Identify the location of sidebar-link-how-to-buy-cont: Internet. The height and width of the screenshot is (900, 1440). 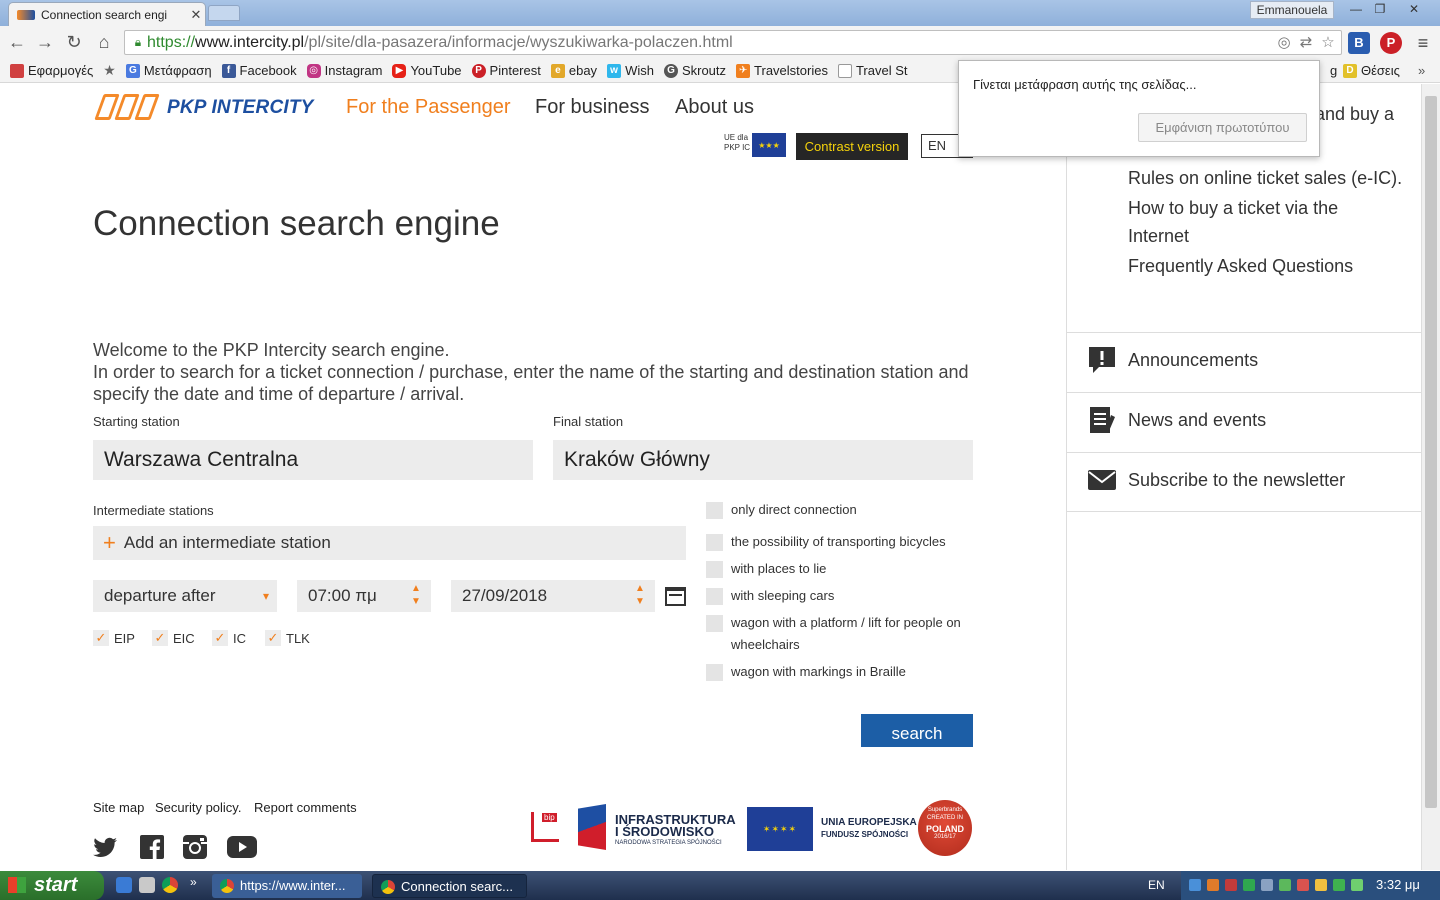
(1158, 236).